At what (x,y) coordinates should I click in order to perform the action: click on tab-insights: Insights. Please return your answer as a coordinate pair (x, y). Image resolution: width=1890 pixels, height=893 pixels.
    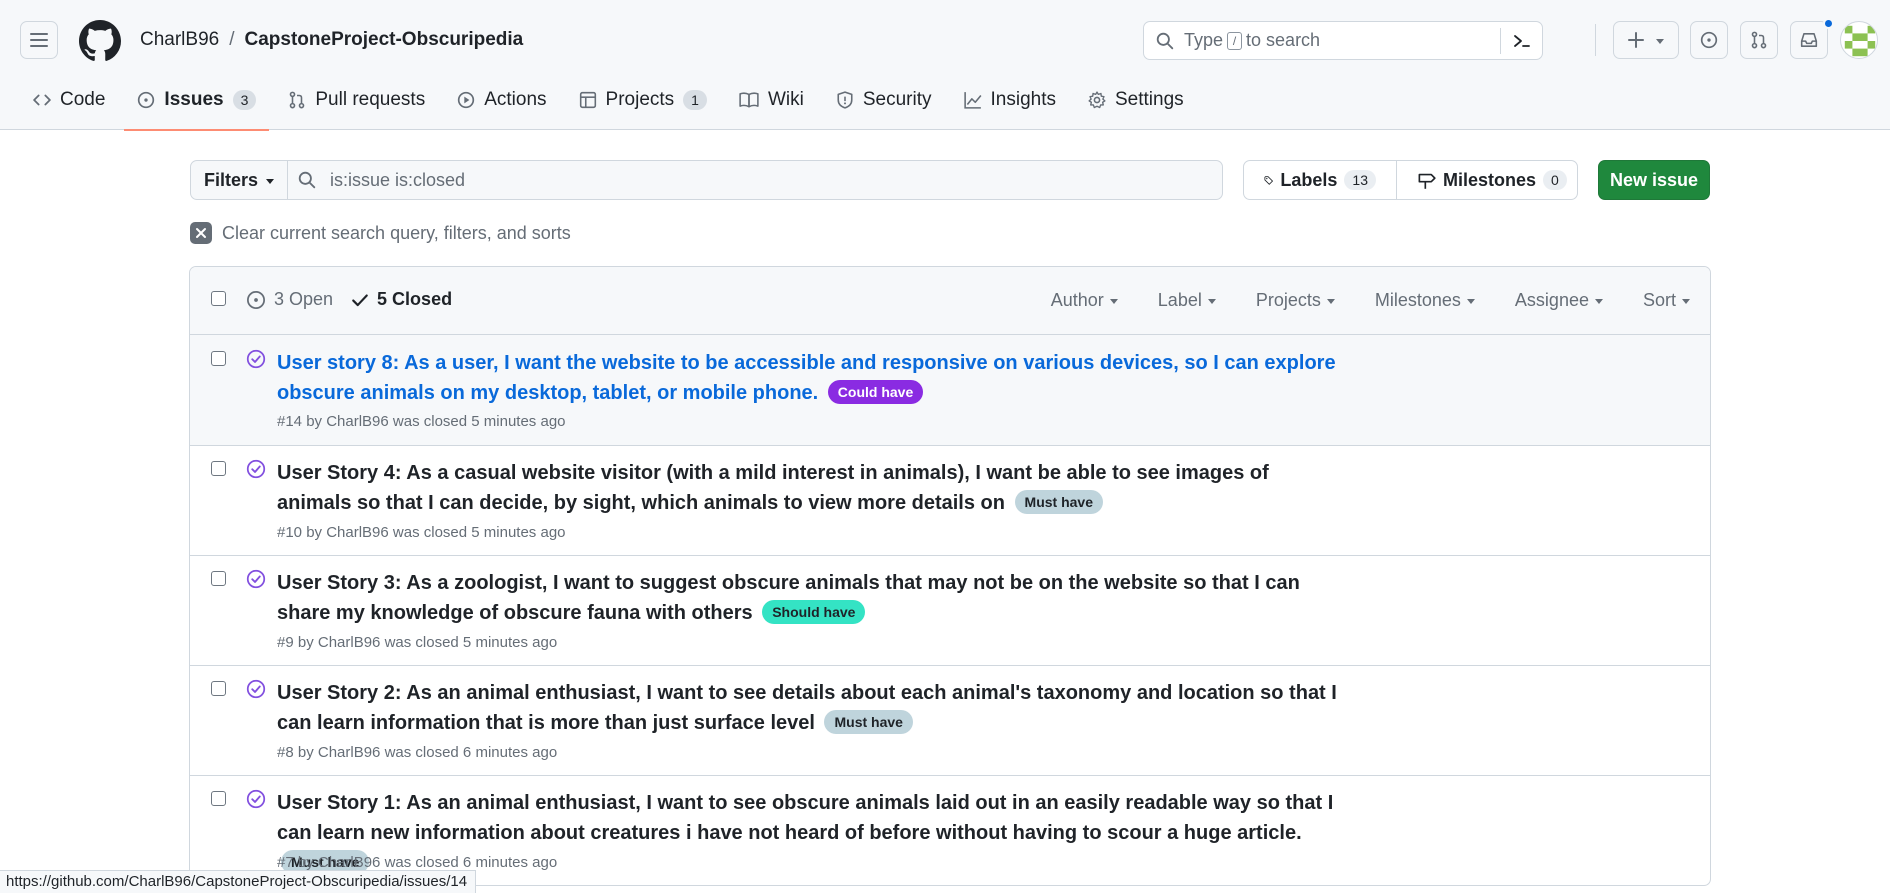
    Looking at the image, I should click on (1010, 100).